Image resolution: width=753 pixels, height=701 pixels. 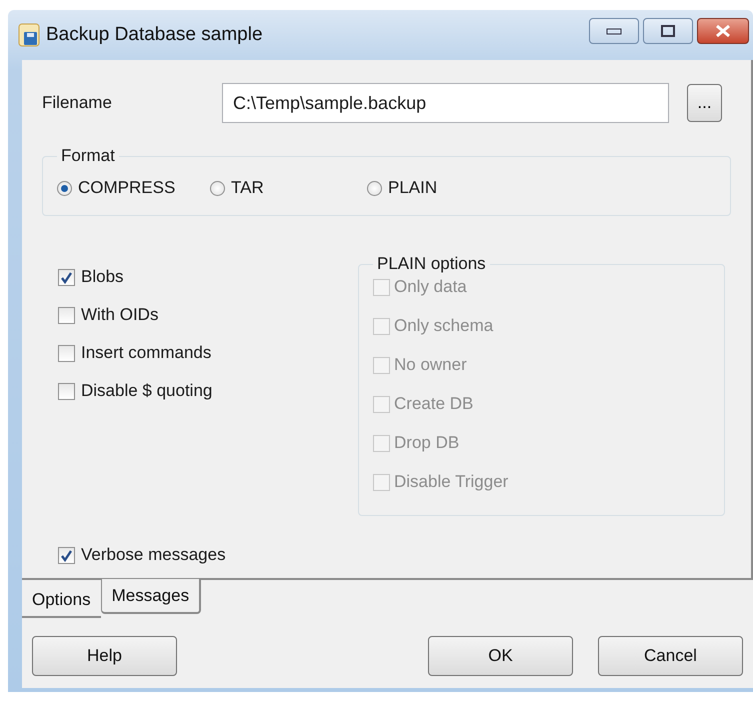 What do you see at coordinates (153, 555) in the screenshot?
I see `checkbox-label: Verbose messages` at bounding box center [153, 555].